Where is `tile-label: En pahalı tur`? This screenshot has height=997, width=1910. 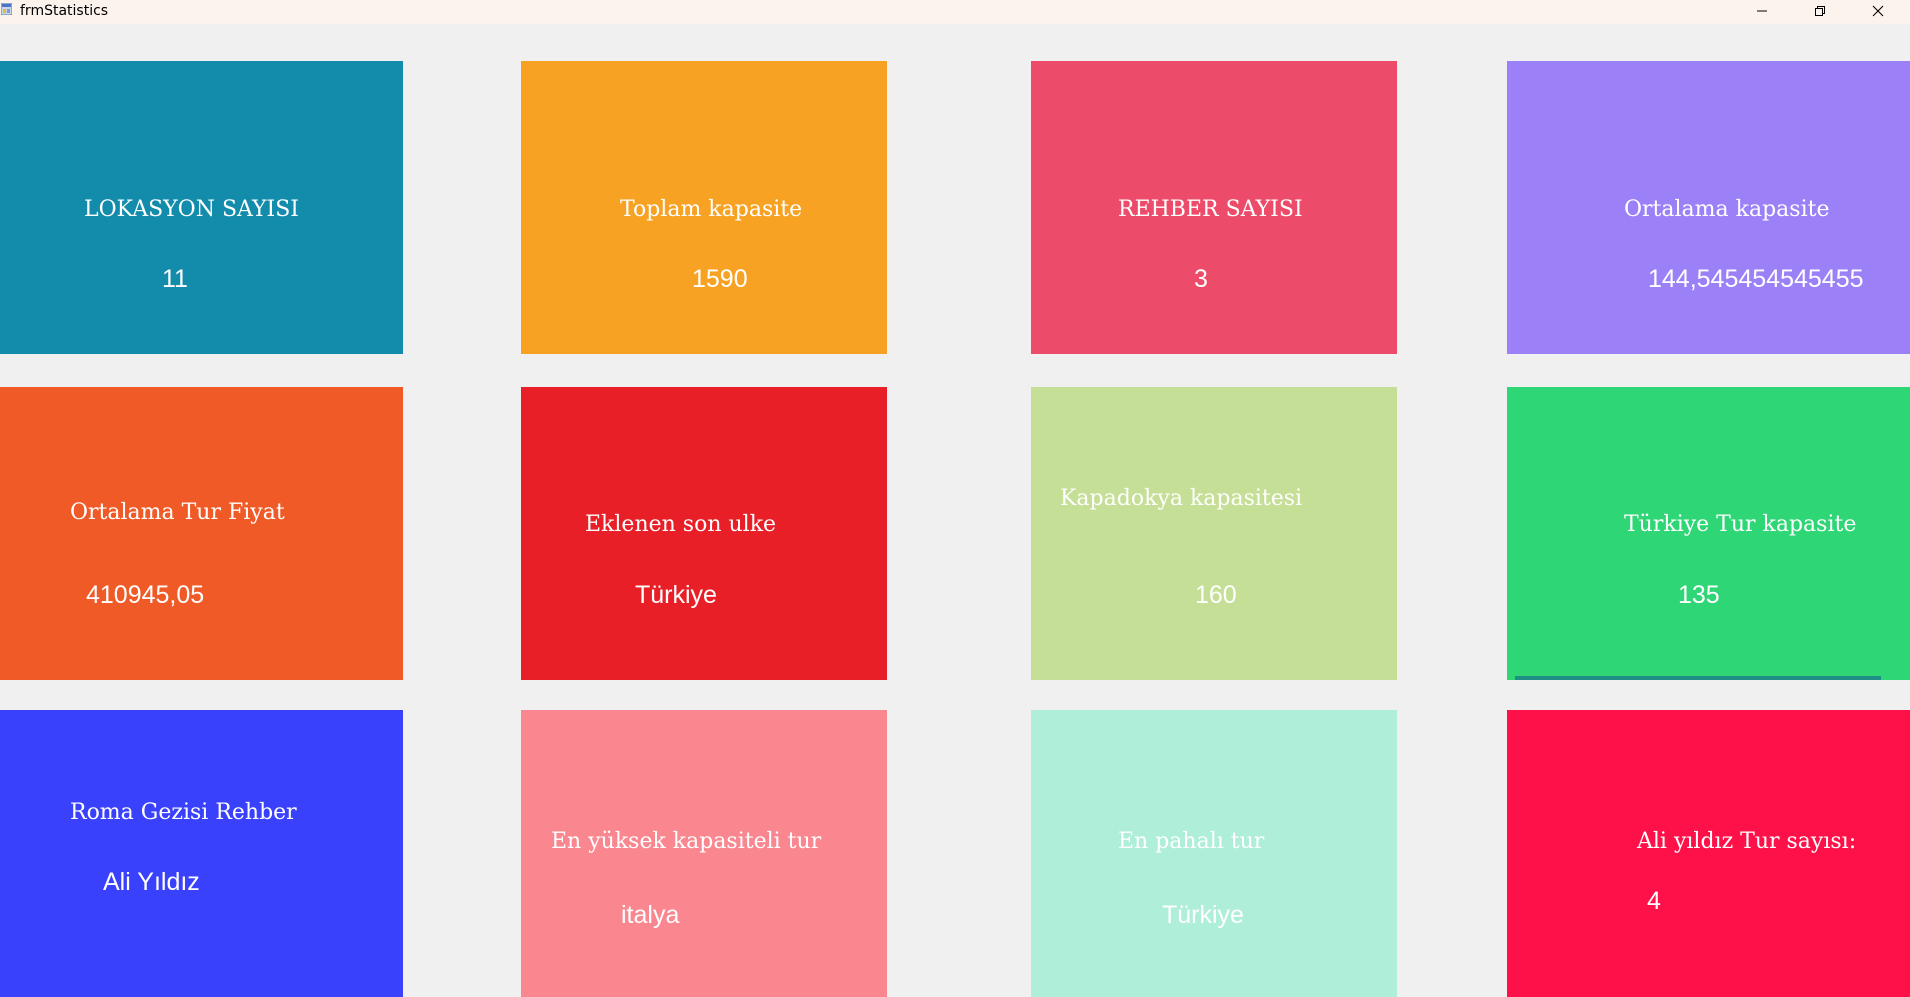 tile-label: En pahalı tur is located at coordinates (1191, 841).